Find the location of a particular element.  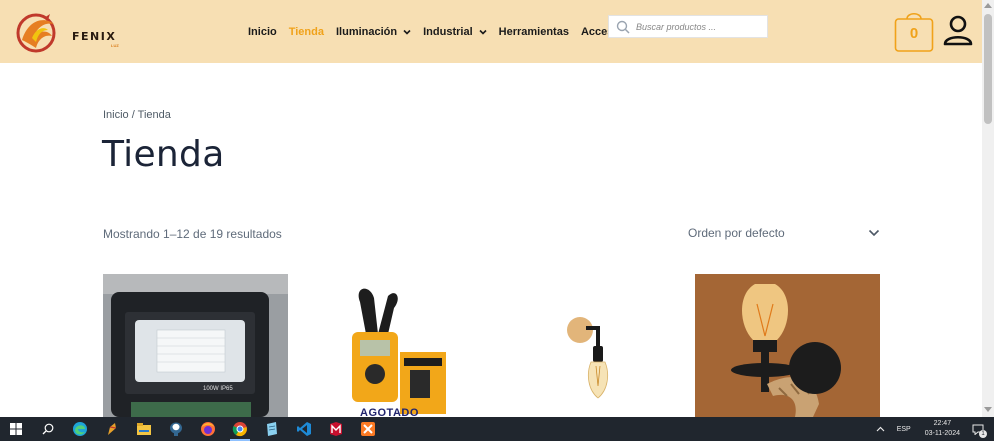

nav-label: Tienda is located at coordinates (306, 32).